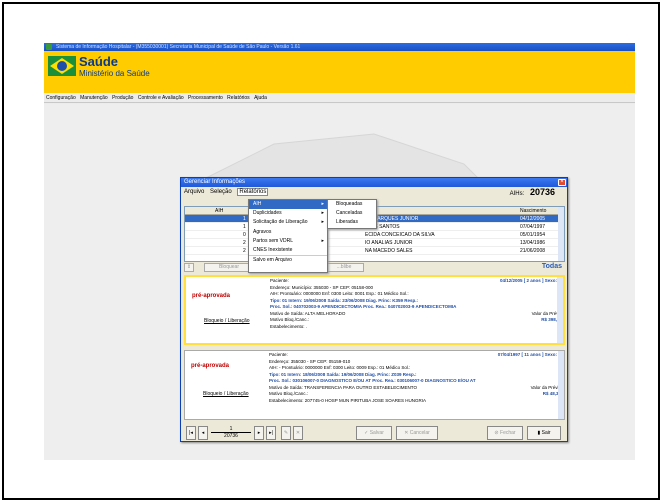 The image size is (662, 502). What do you see at coordinates (339, 72) in the screenshot?
I see `banner: Saúde Ministério da Saúde` at bounding box center [339, 72].